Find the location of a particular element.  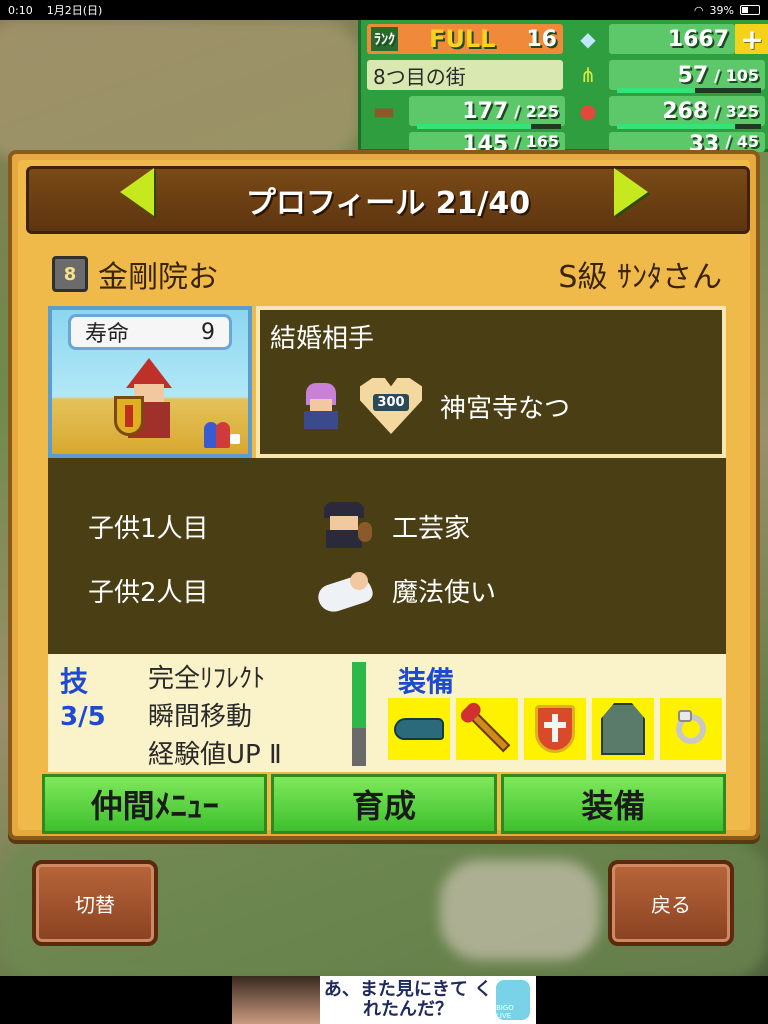

rank-display: ﾗﾝｸ FULL 16 is located at coordinates (465, 39).